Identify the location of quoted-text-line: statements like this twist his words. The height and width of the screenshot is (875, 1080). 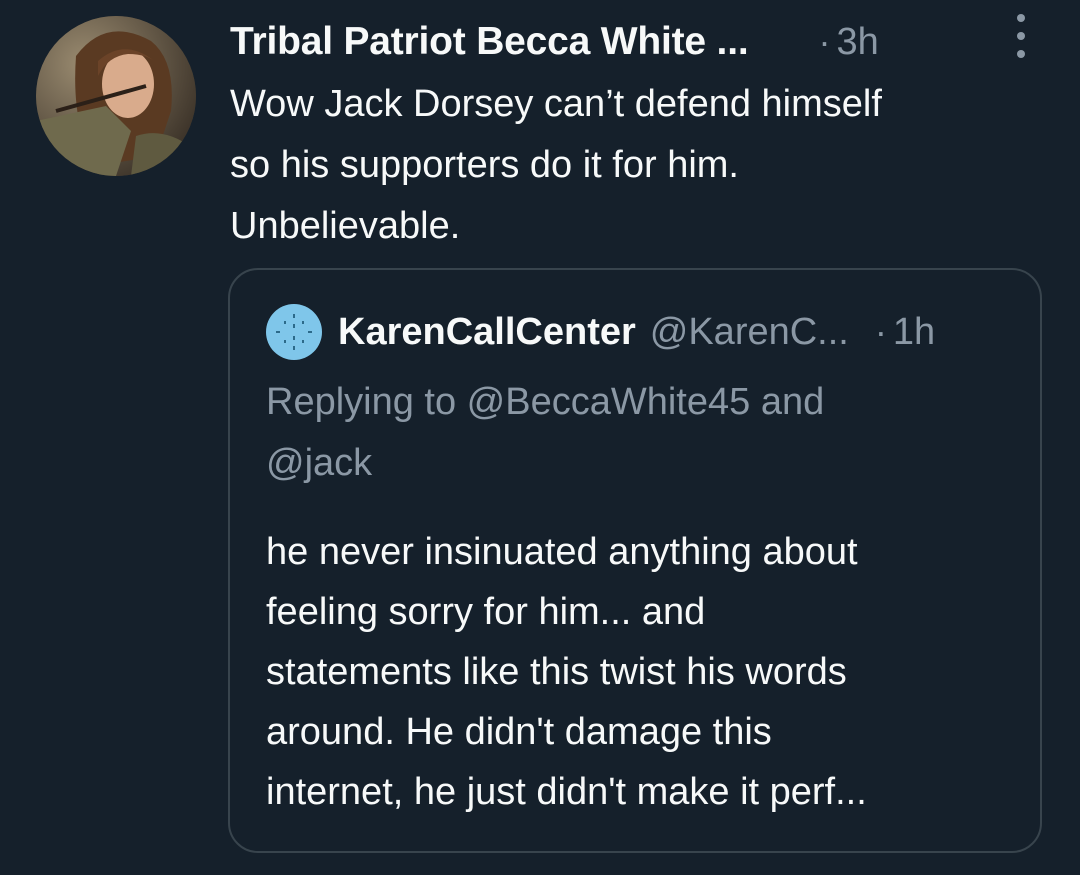
(556, 672).